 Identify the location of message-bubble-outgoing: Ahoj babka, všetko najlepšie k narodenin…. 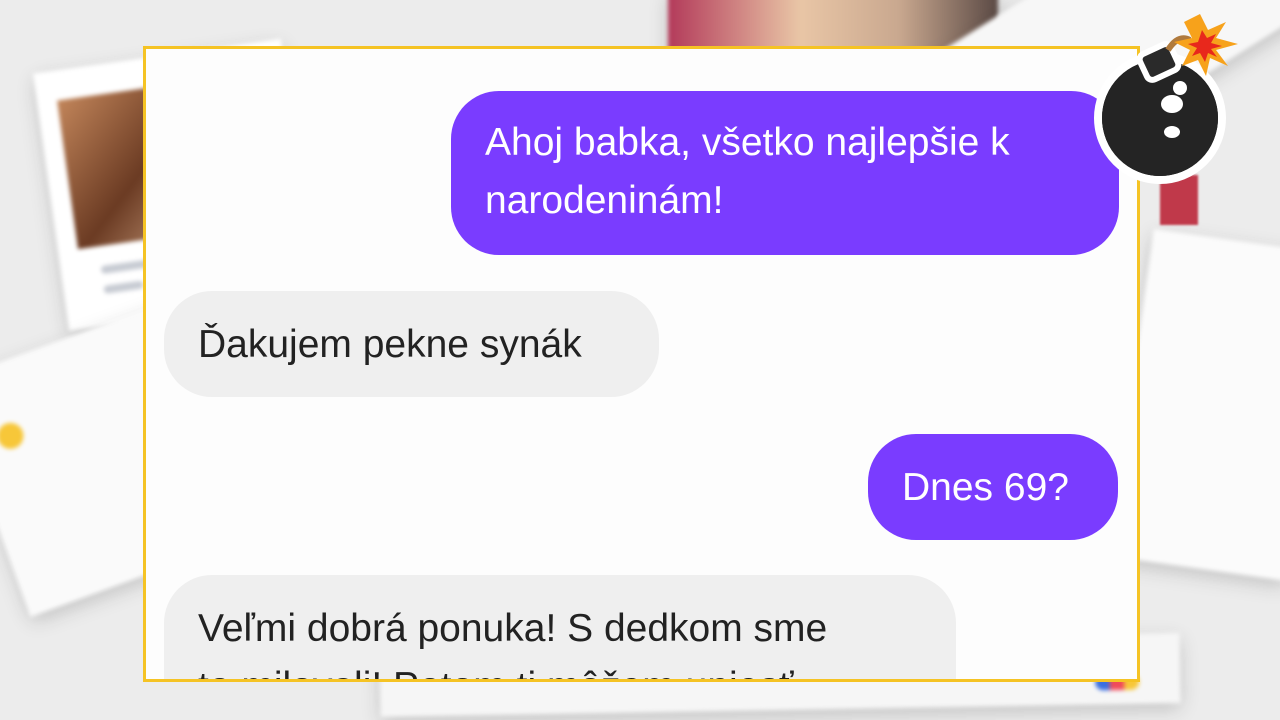
(785, 173).